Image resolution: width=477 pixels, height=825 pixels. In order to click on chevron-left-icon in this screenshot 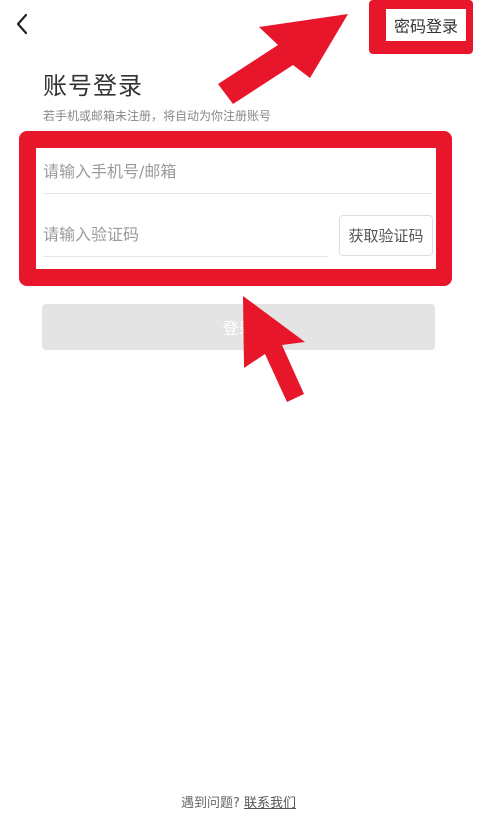, I will do `click(22, 24)`.